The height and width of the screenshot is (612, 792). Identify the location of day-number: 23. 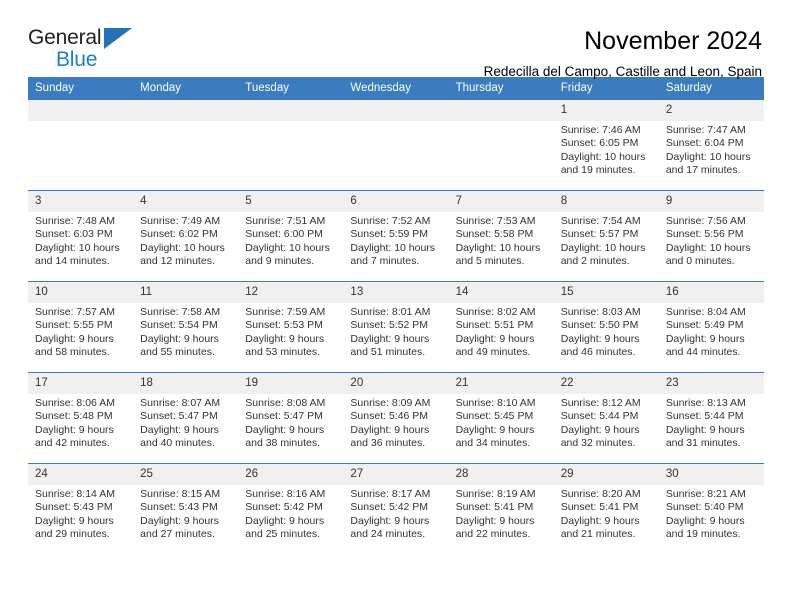
(711, 383).